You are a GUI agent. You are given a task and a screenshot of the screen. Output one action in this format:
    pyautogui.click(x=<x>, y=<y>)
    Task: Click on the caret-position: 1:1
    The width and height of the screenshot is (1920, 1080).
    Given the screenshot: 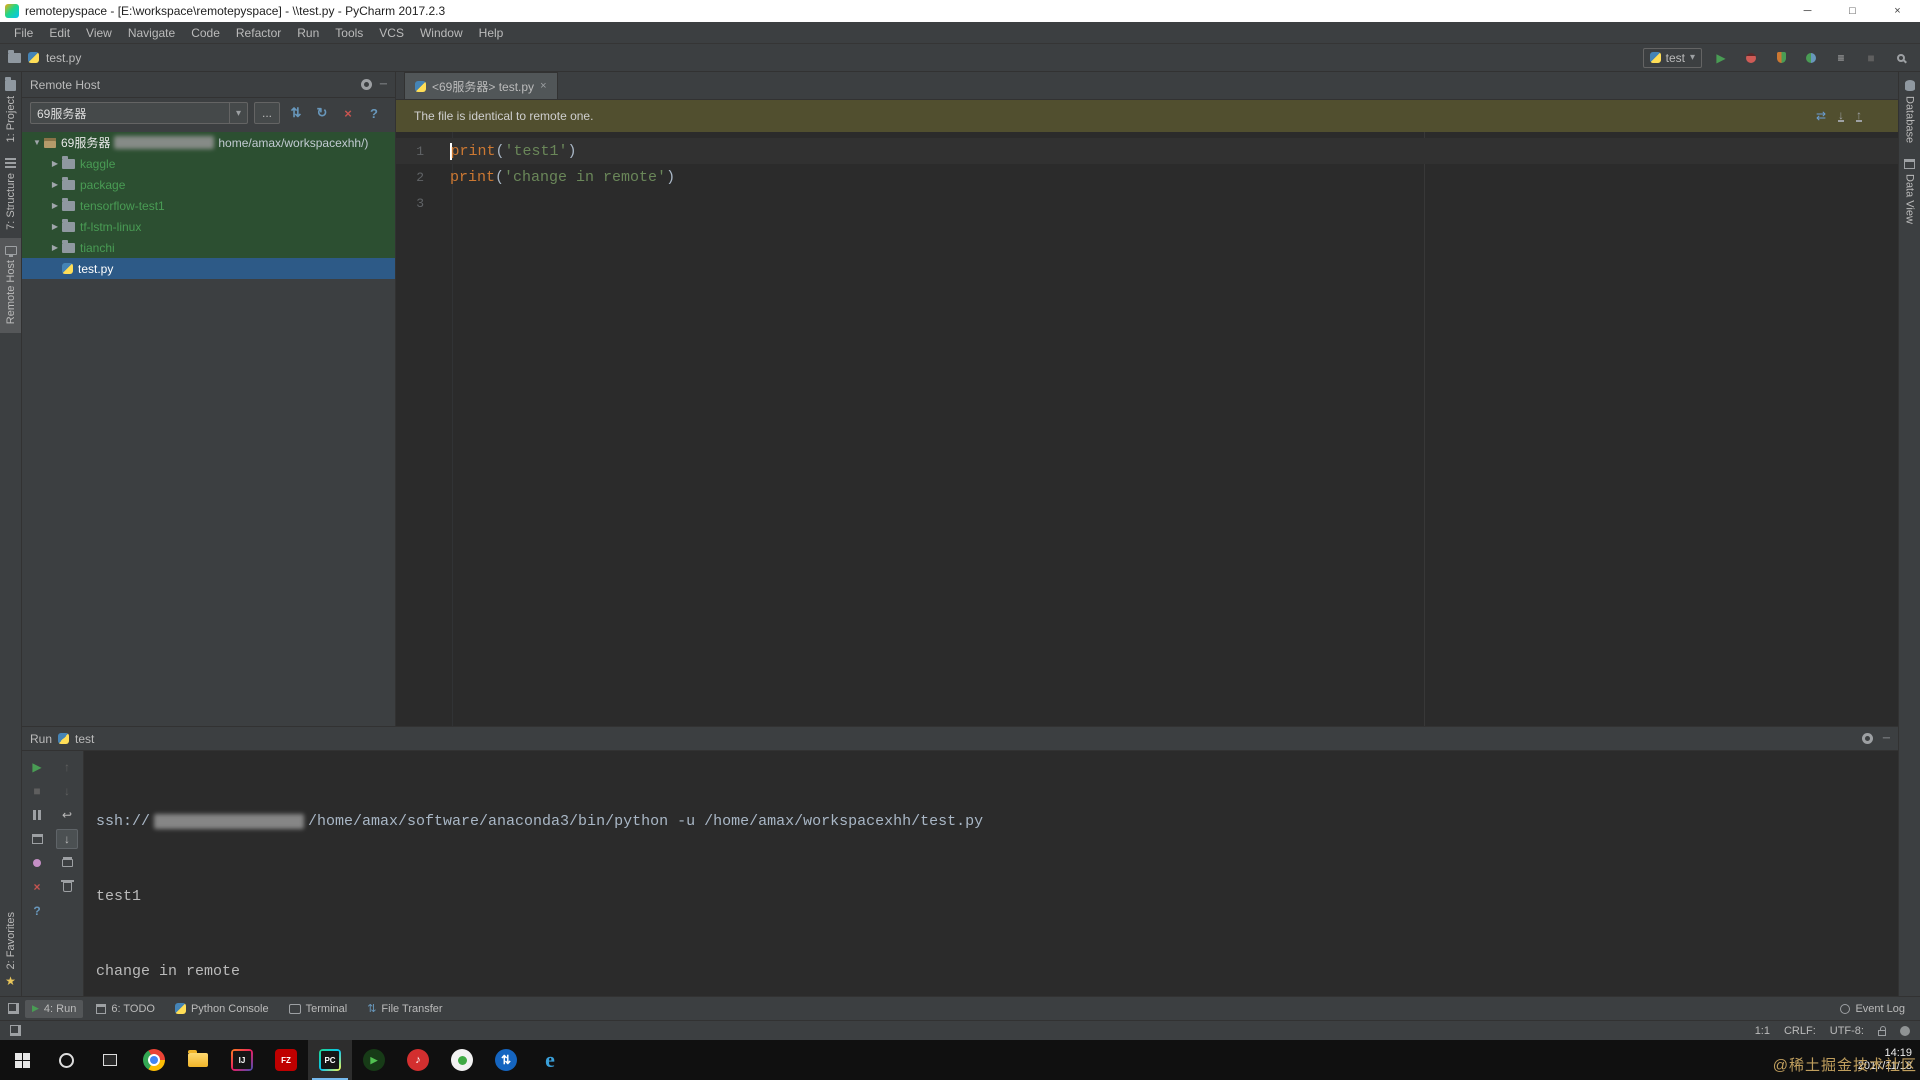 What is the action you would take?
    pyautogui.click(x=1762, y=1031)
    